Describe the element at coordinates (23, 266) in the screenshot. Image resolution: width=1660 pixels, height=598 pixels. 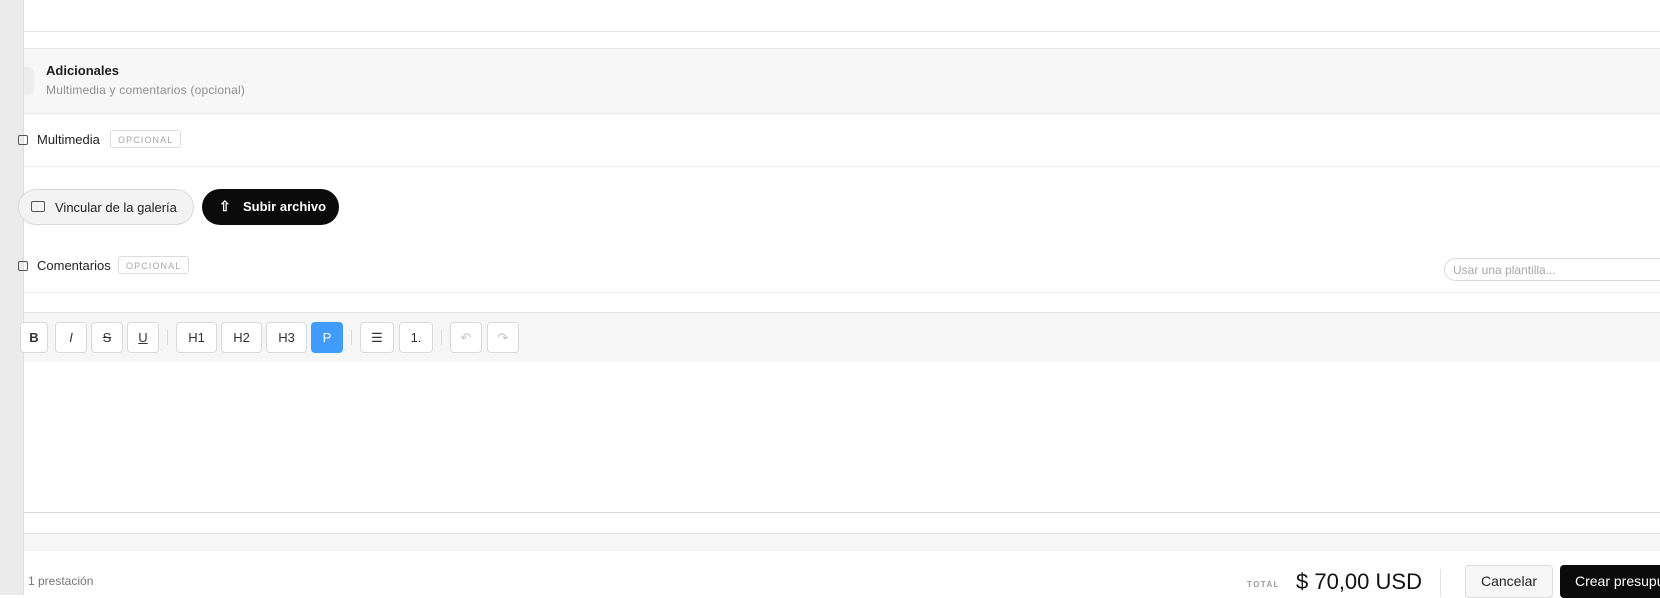
I see `comment-icon` at that location.